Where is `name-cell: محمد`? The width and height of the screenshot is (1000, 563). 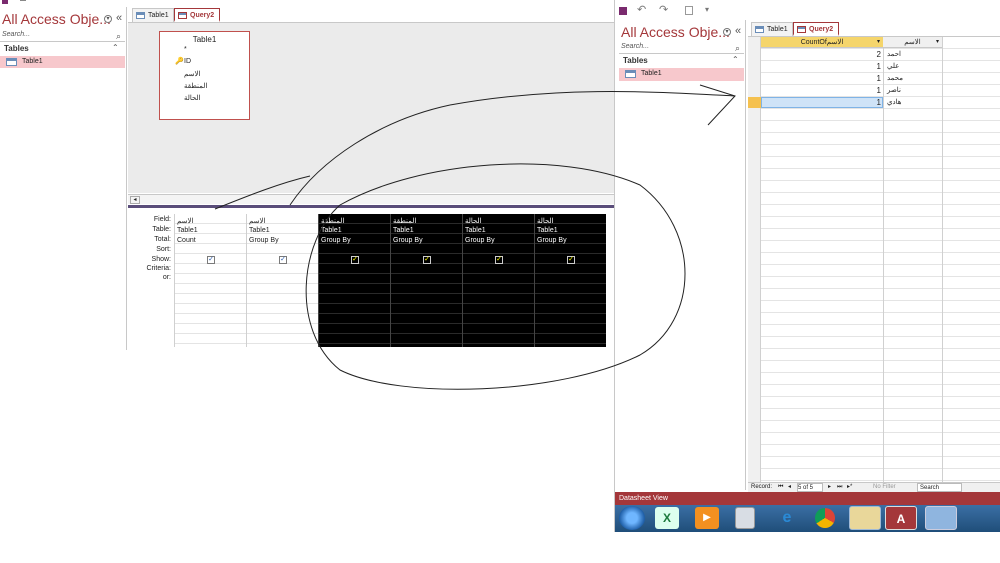
name-cell: محمد is located at coordinates (895, 78).